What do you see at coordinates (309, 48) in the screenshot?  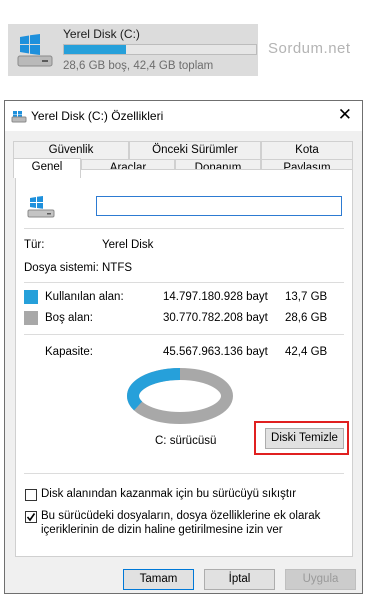 I see `watermark: Sordum.net` at bounding box center [309, 48].